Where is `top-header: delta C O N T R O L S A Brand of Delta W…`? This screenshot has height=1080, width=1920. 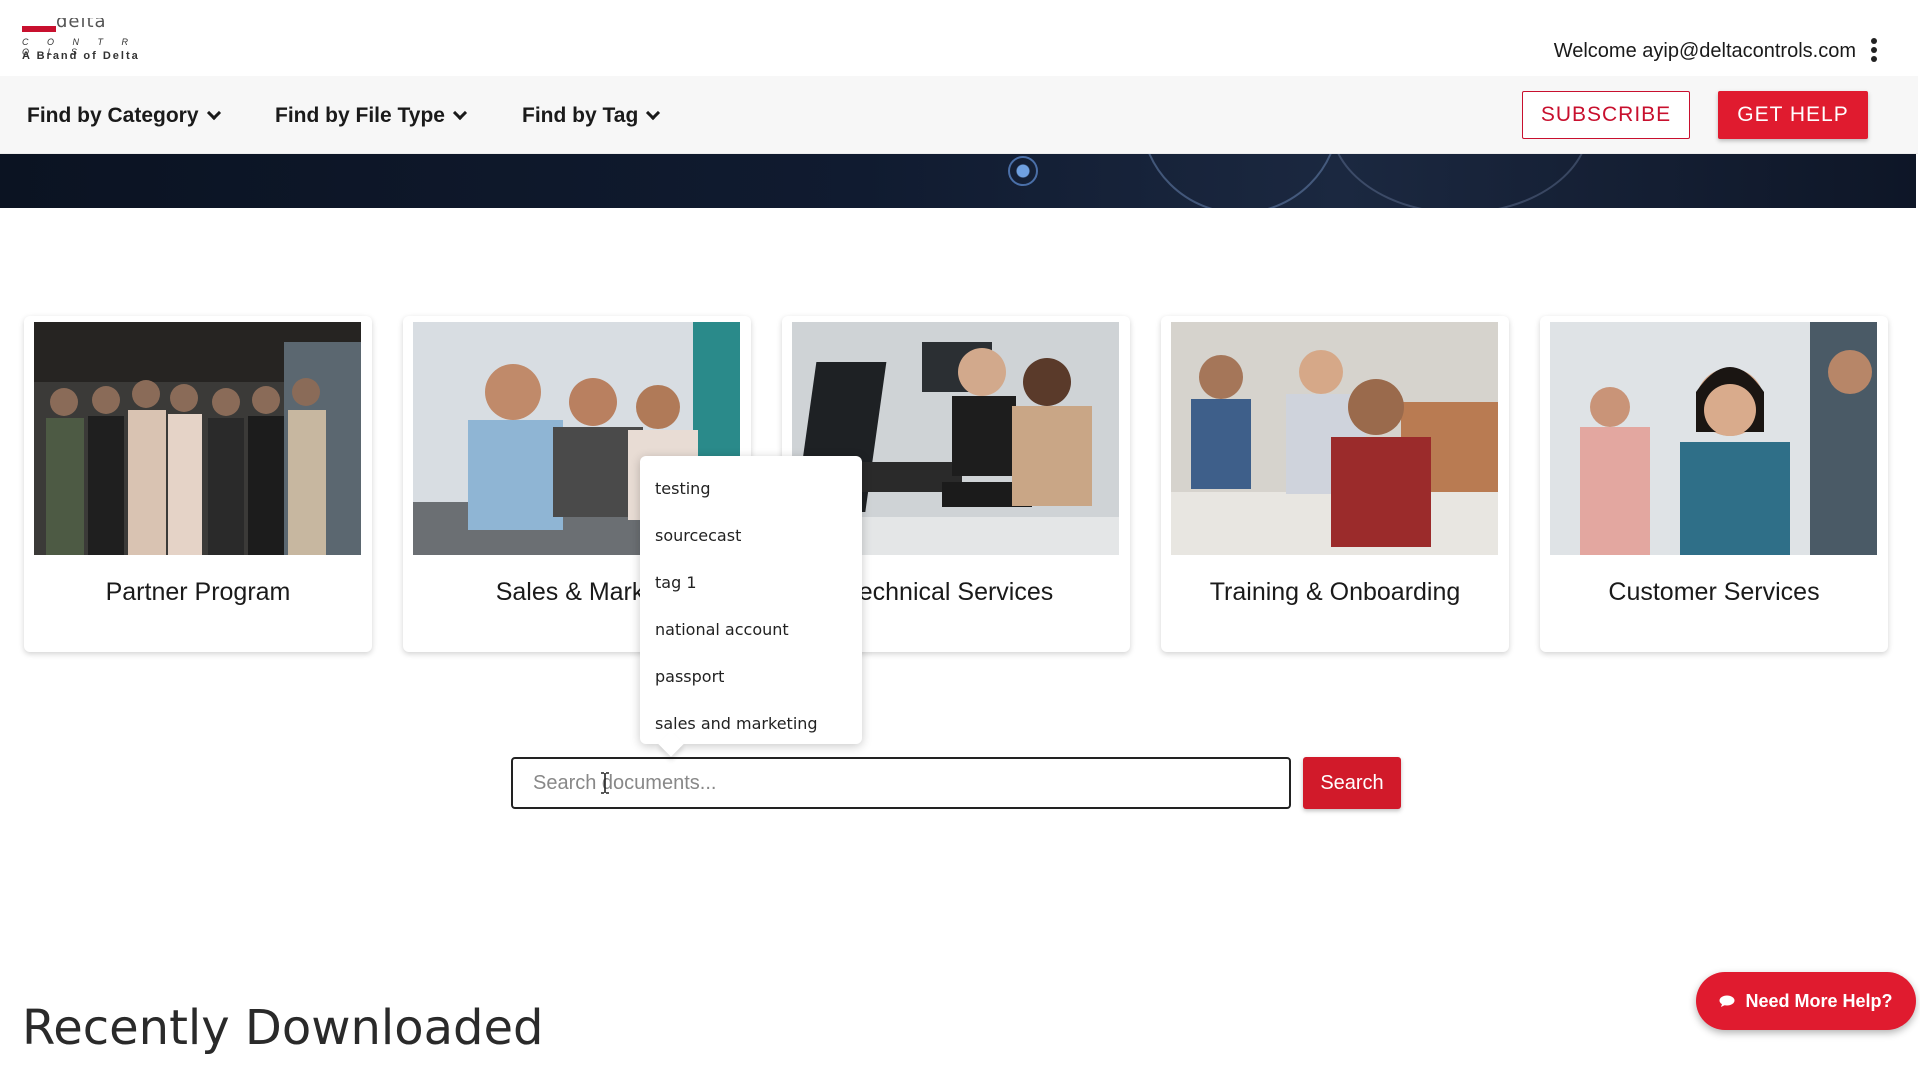 top-header: delta C O N T R O L S A Brand of Delta W… is located at coordinates (960, 38).